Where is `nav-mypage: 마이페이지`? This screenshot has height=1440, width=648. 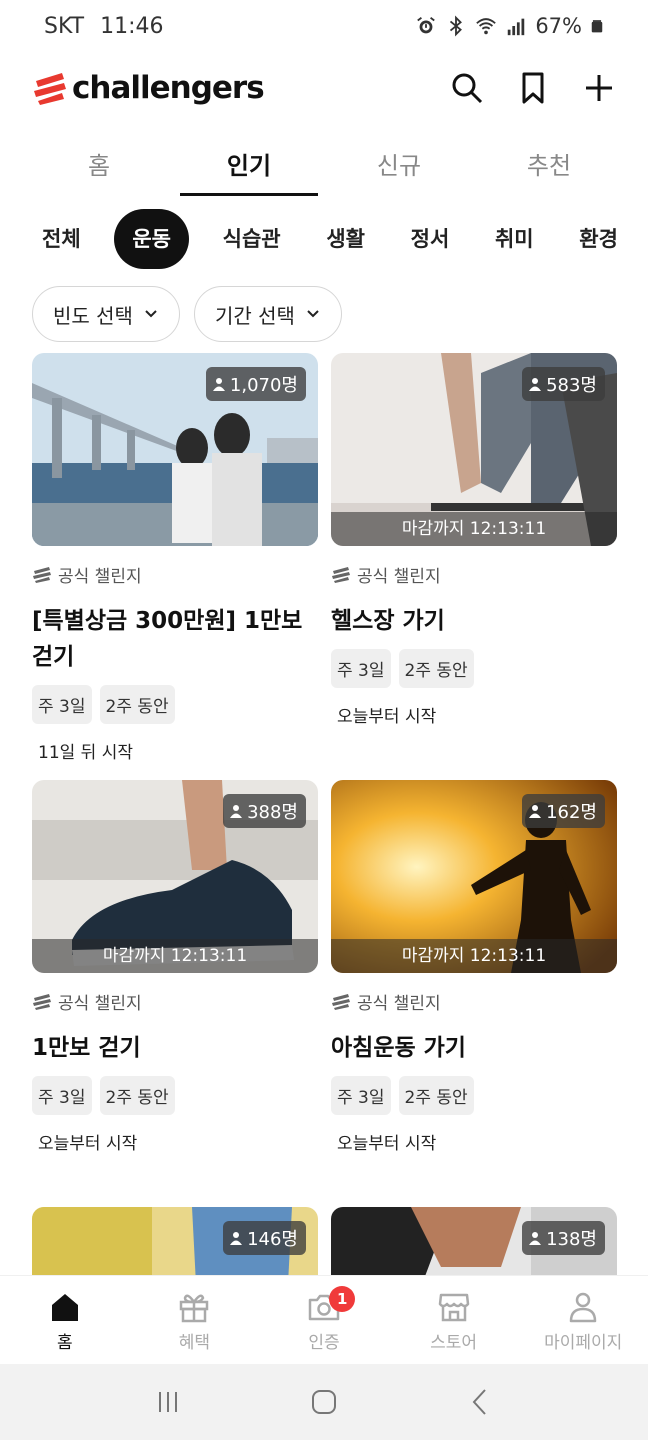 nav-mypage: 마이페이지 is located at coordinates (583, 1320).